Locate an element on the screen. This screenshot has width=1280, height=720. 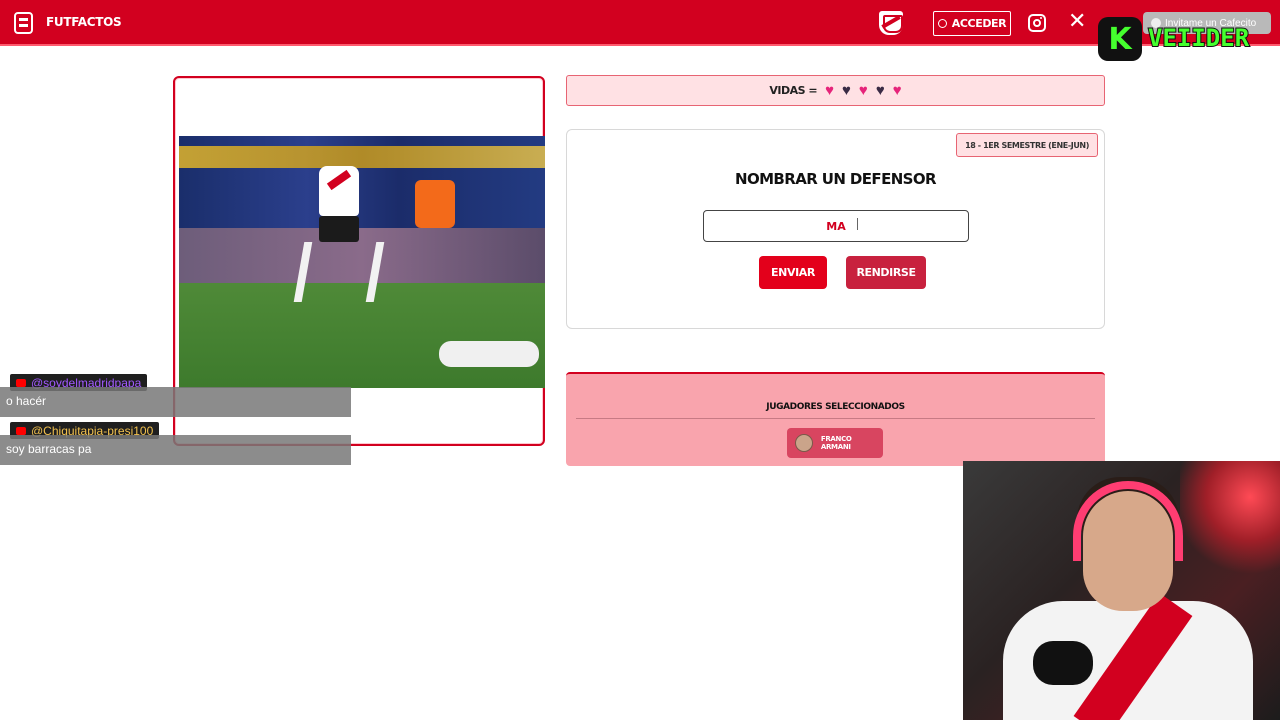
cam-light is located at coordinates (1230, 521).